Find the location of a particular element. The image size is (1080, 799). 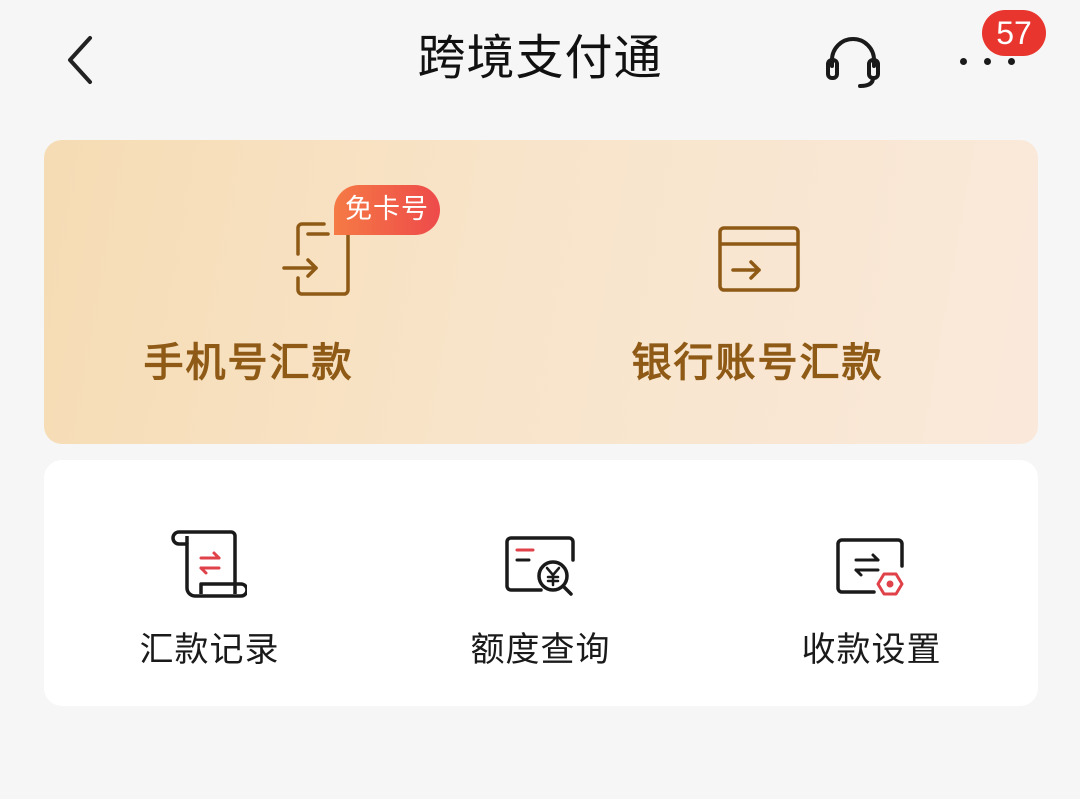

page-title: 跨境支付通 is located at coordinates (540, 58).